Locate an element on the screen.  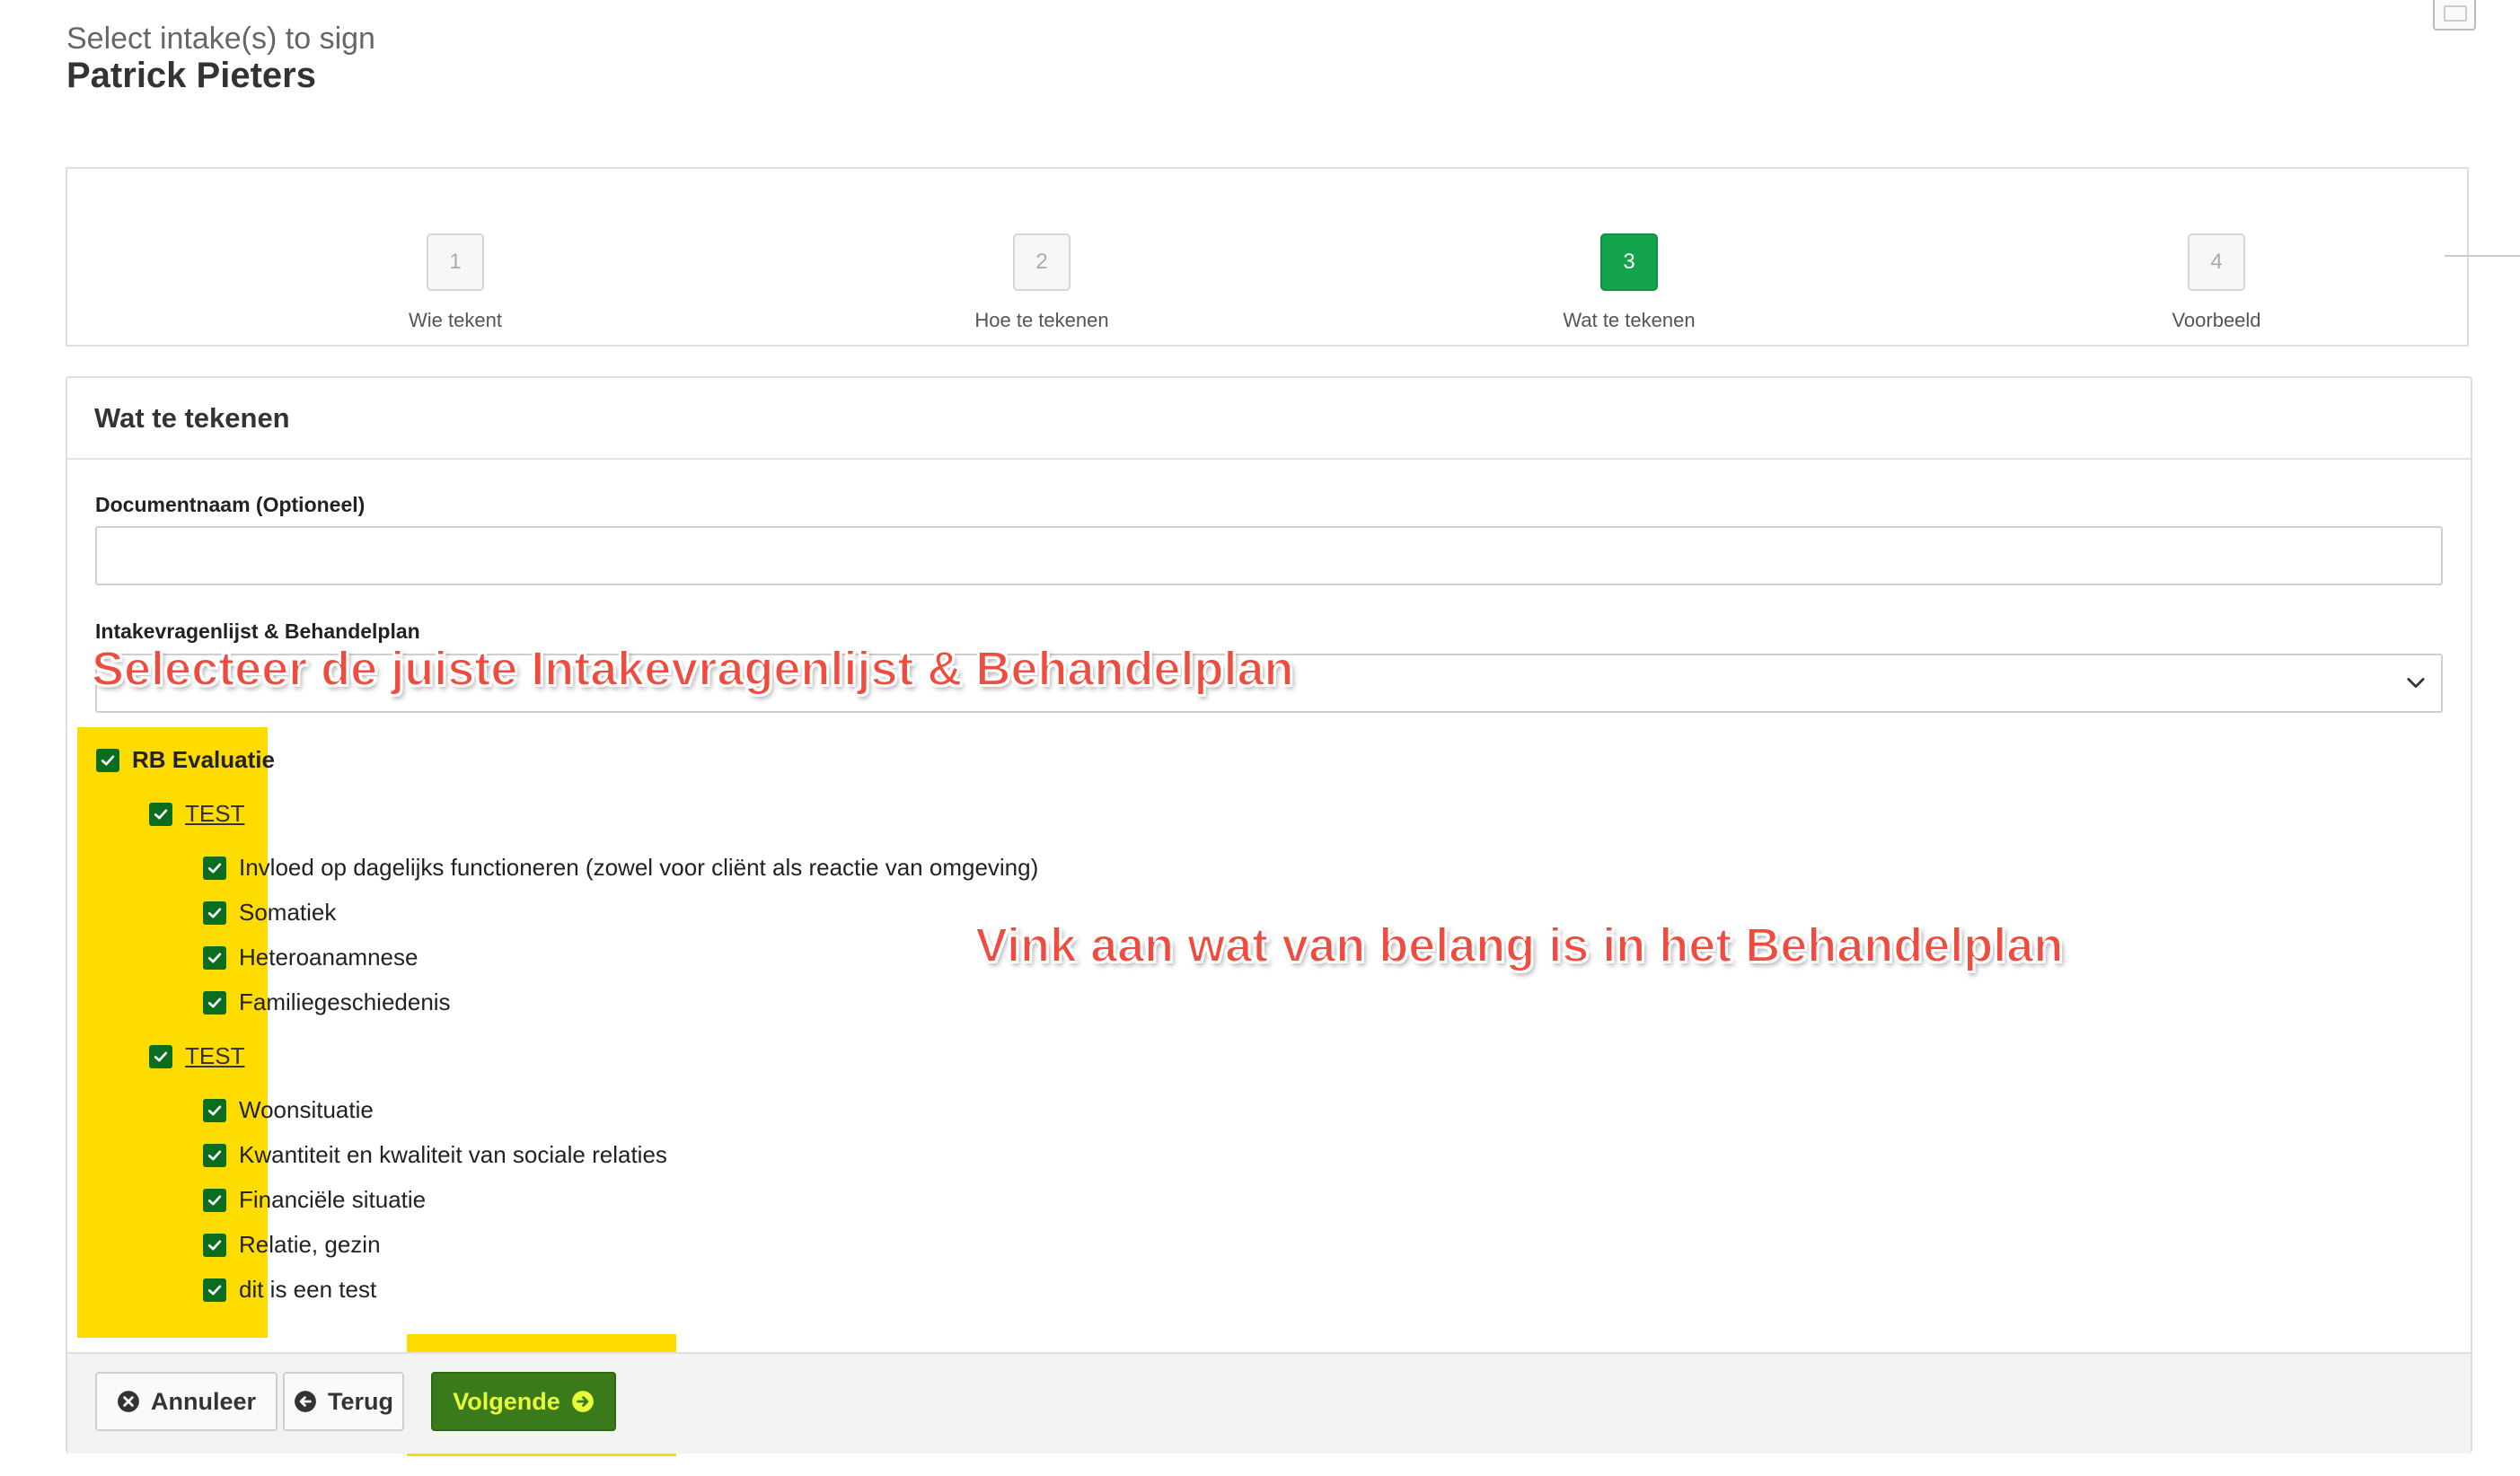
tree-leaf-item: Woonsituatie is located at coordinates (288, 1110).